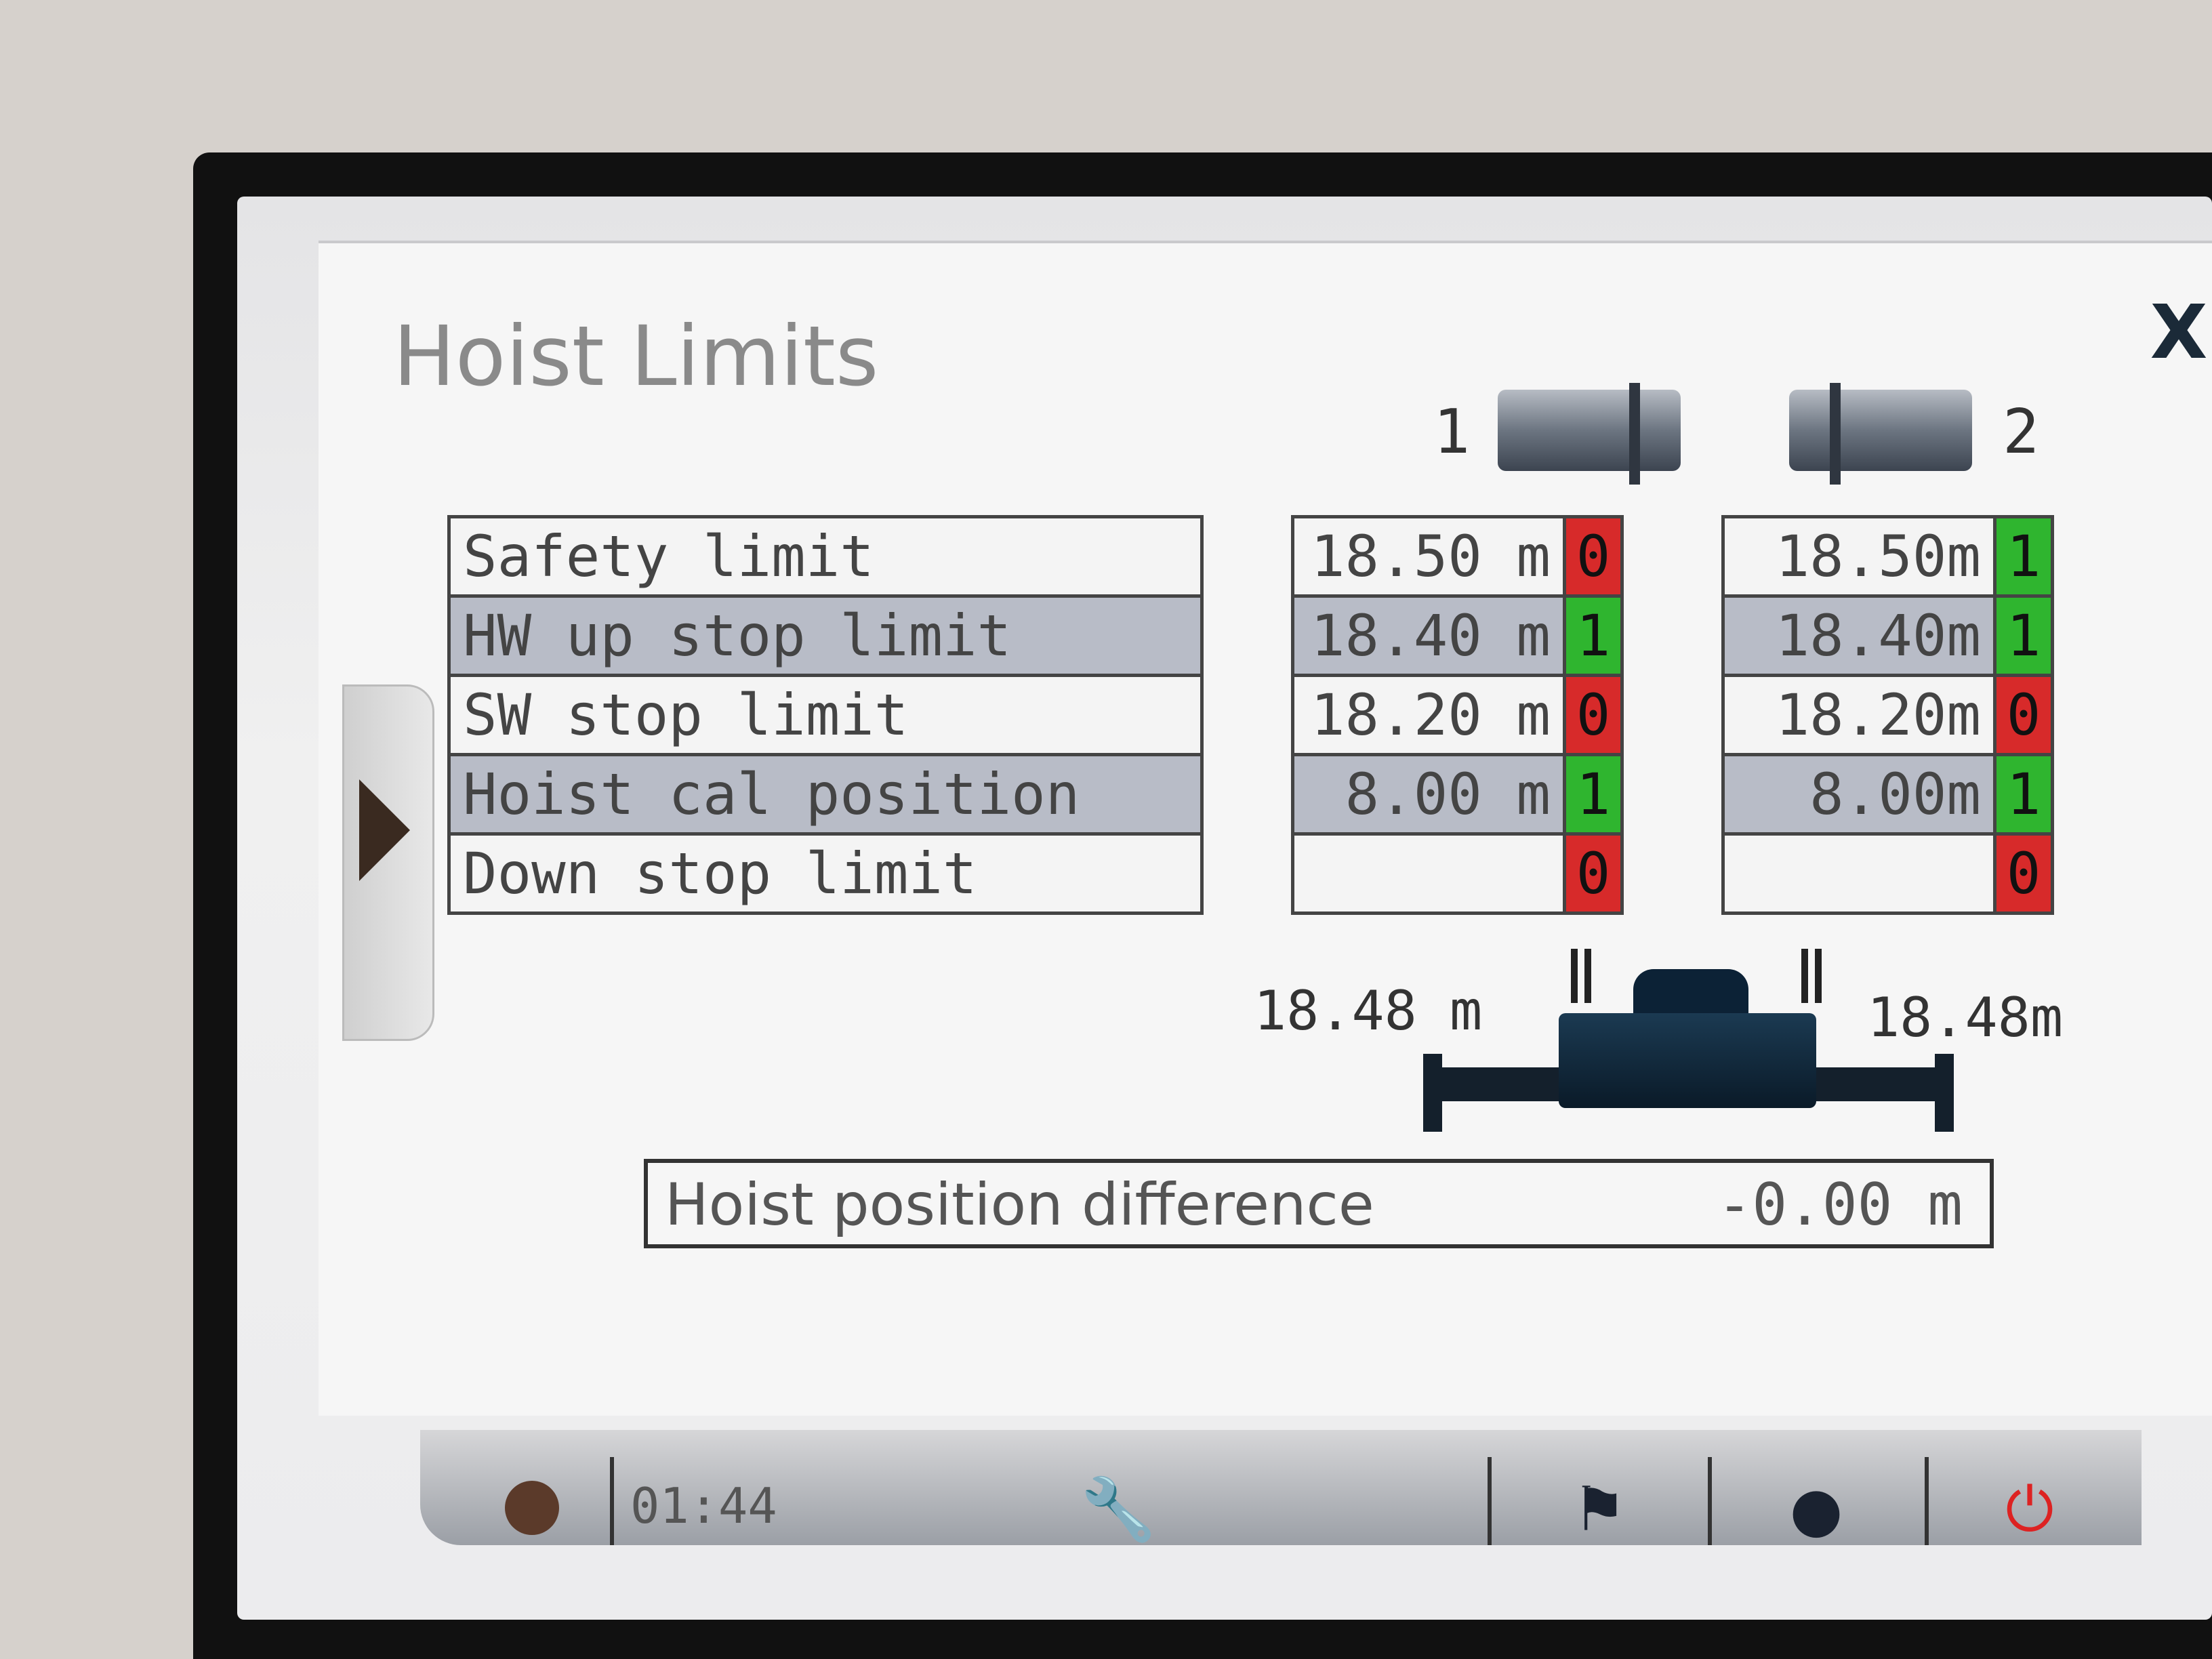 This screenshot has width=2212, height=1659. I want to click on limit-value: 18.20m, so click(1859, 715).